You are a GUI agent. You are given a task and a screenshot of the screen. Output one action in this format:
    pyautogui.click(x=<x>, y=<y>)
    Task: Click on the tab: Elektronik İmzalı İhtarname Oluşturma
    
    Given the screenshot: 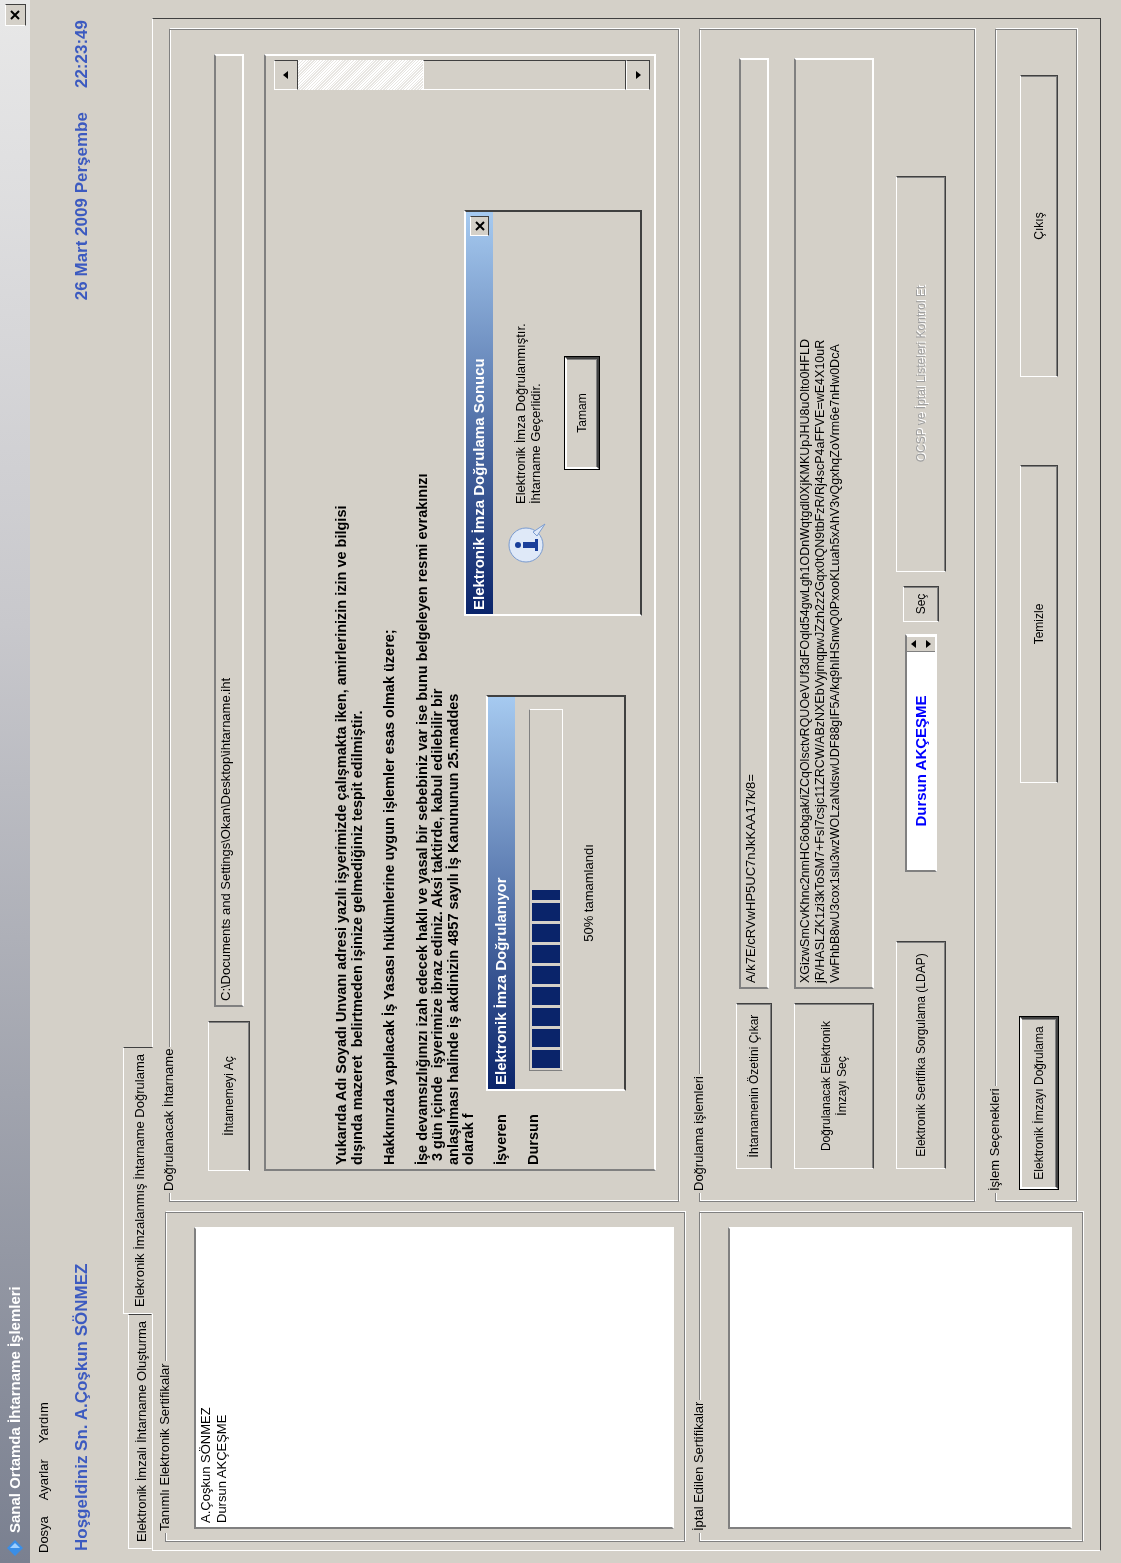 What is the action you would take?
    pyautogui.click(x=140, y=1431)
    